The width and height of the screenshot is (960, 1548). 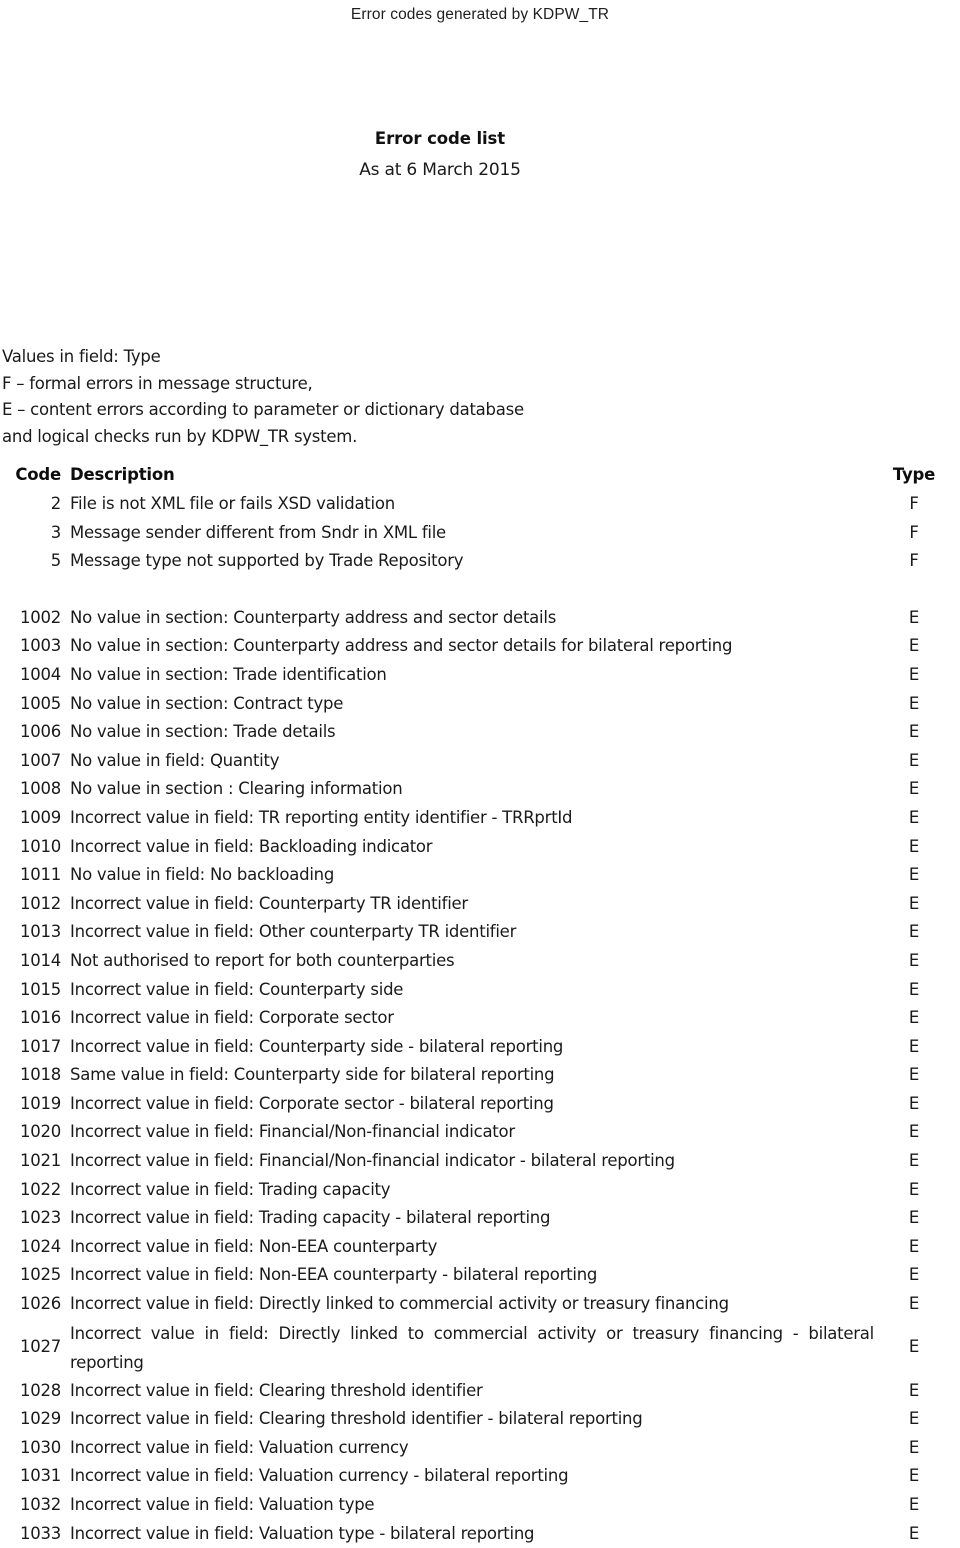 What do you see at coordinates (35, 590) in the screenshot?
I see `spacer-cell` at bounding box center [35, 590].